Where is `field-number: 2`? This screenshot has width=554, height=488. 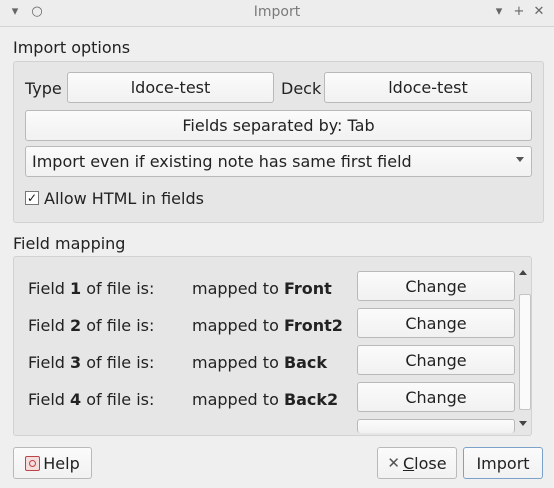
field-number: 2 is located at coordinates (76, 325).